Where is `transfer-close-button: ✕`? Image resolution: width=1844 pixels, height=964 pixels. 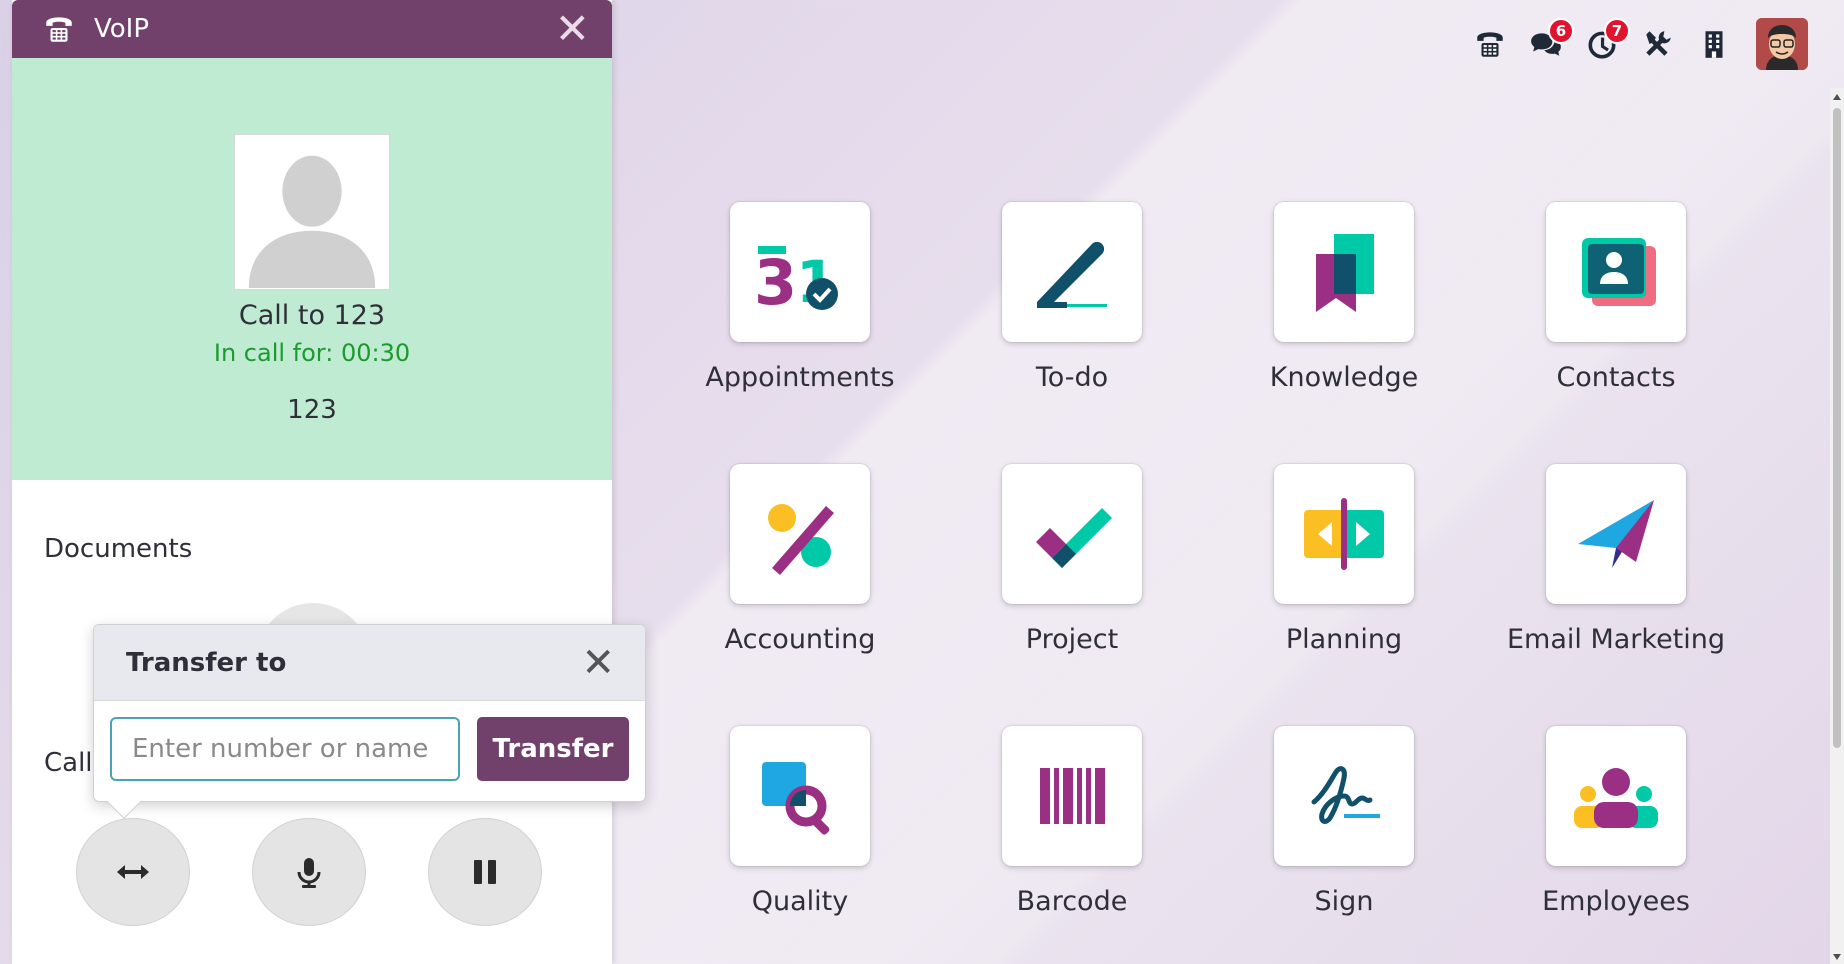
transfer-close-button: ✕ is located at coordinates (598, 663).